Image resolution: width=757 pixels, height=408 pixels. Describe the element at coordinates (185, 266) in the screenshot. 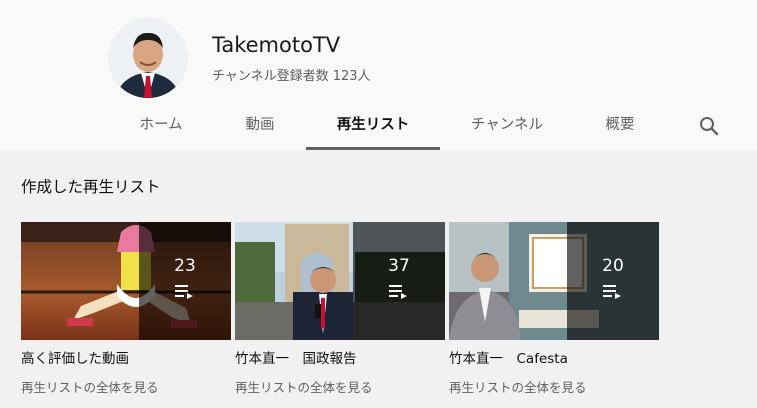

I see `video-count: 23` at that location.